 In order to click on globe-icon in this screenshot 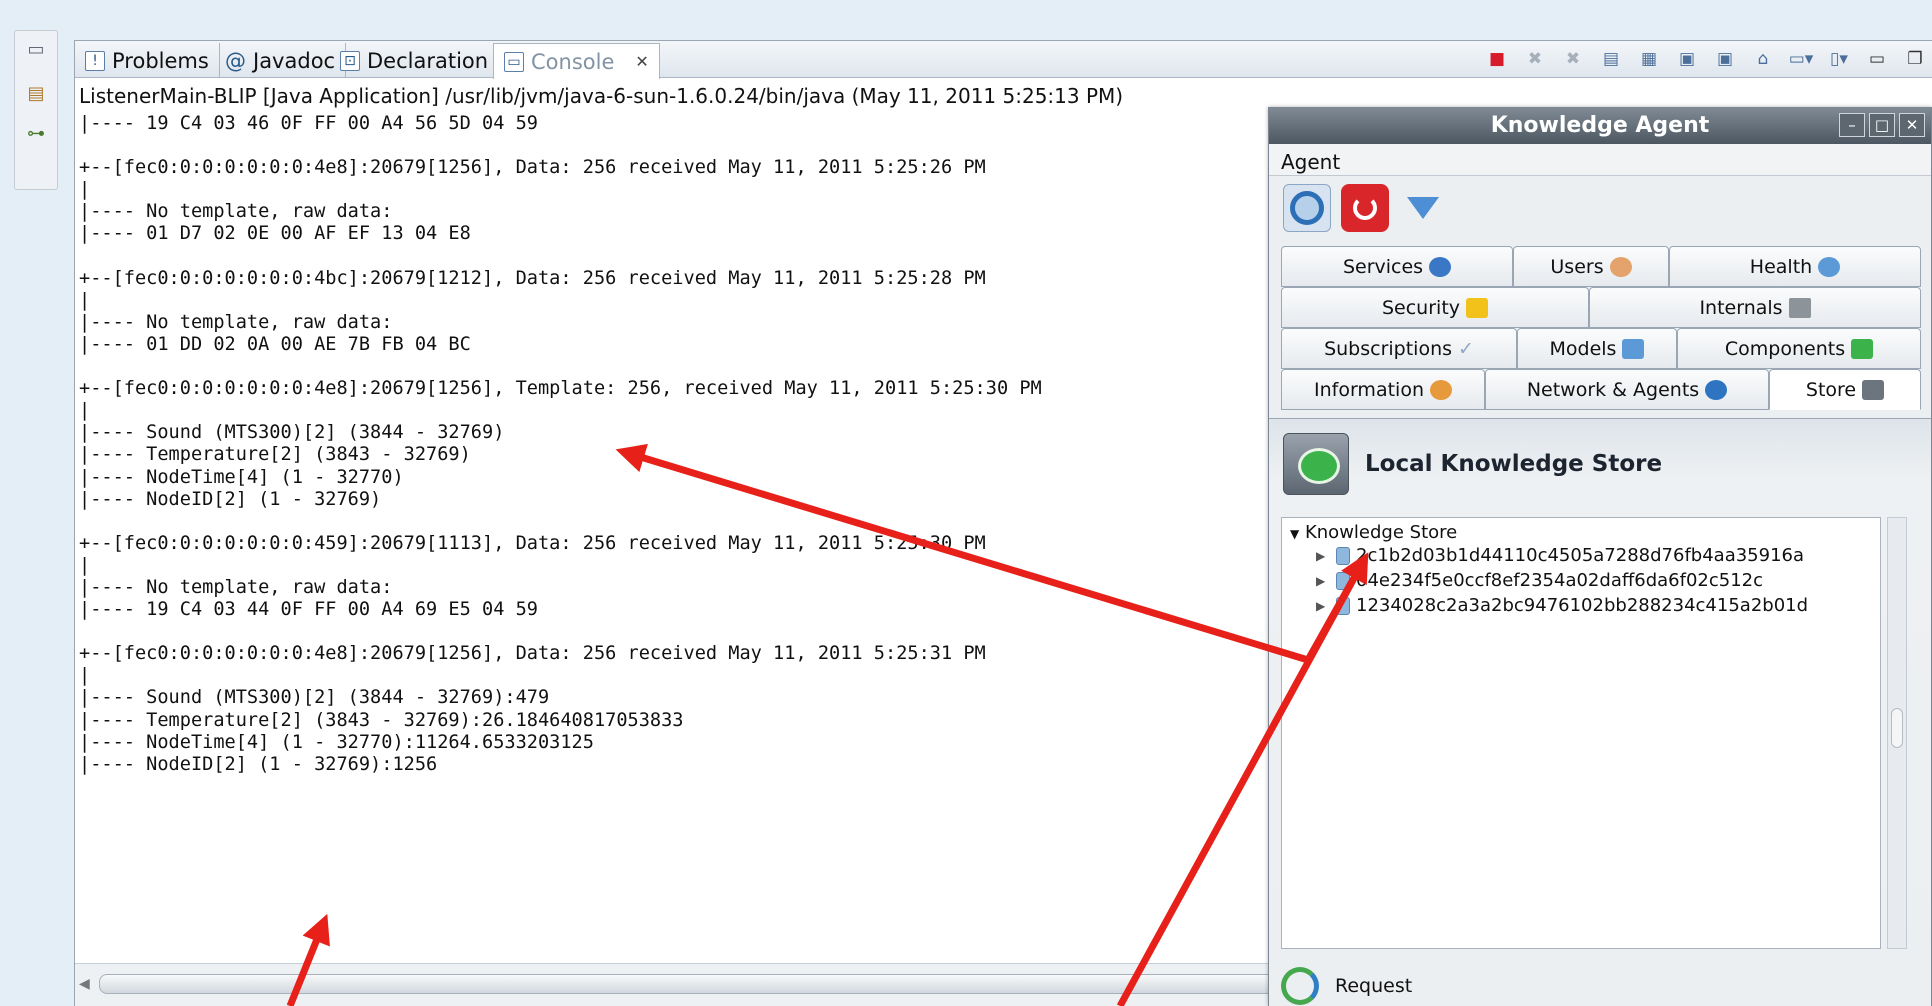, I will do `click(1440, 266)`.